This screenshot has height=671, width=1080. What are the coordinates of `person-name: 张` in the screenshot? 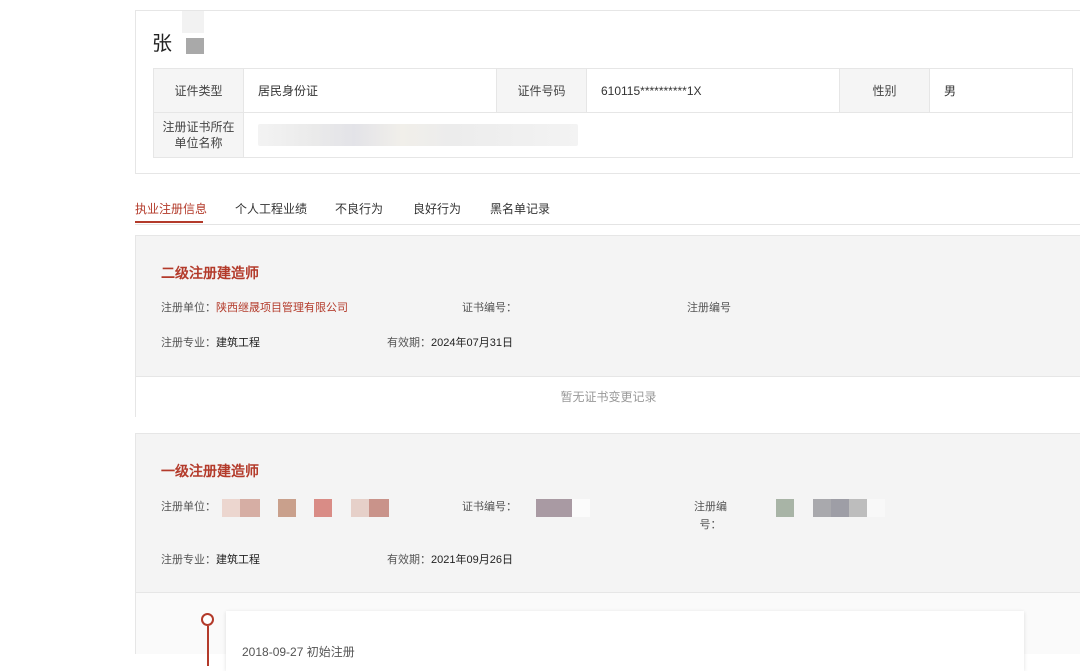 It's located at (162, 44).